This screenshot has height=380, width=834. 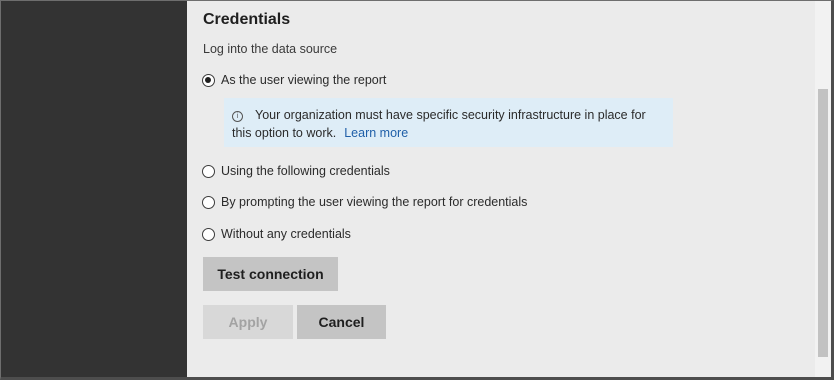 What do you see at coordinates (247, 19) in the screenshot?
I see `credentials-heading: Credentials` at bounding box center [247, 19].